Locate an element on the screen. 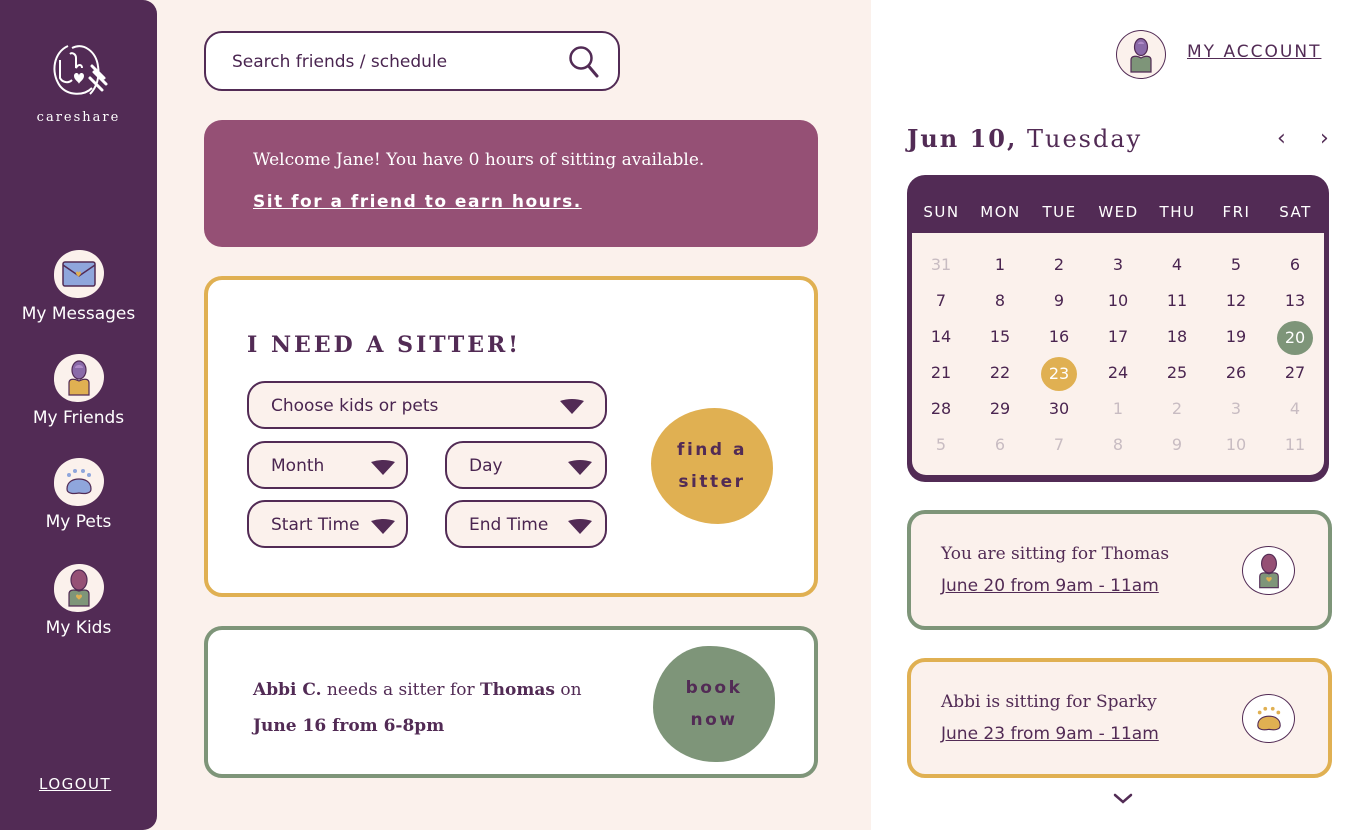 The image size is (1366, 830). calendar-day: 18 is located at coordinates (1177, 337).